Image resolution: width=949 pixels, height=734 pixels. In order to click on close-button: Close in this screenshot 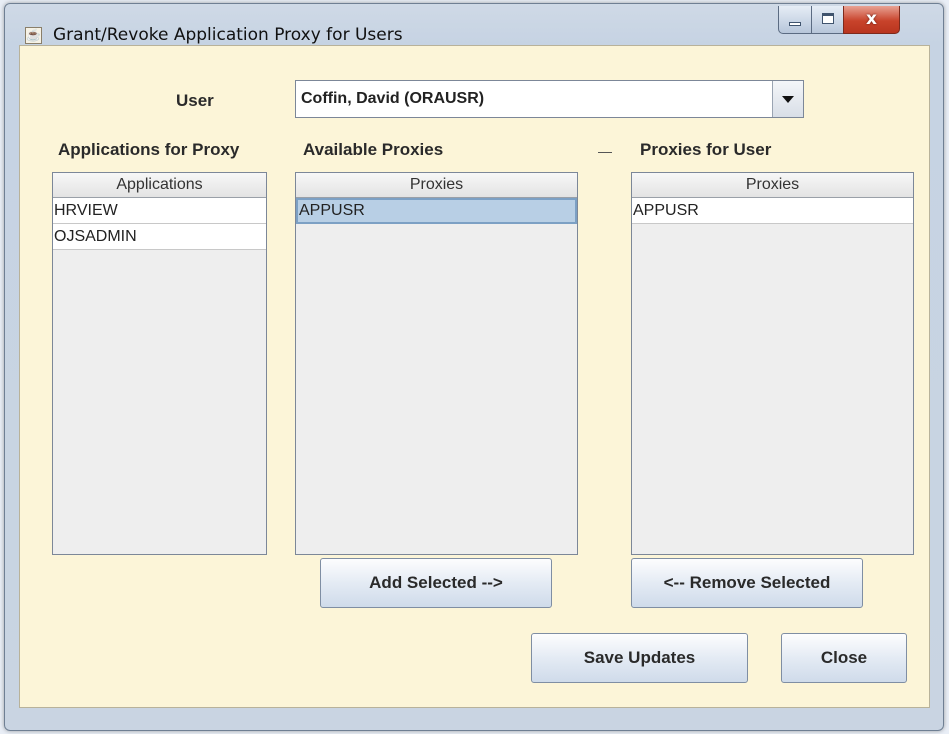, I will do `click(844, 658)`.